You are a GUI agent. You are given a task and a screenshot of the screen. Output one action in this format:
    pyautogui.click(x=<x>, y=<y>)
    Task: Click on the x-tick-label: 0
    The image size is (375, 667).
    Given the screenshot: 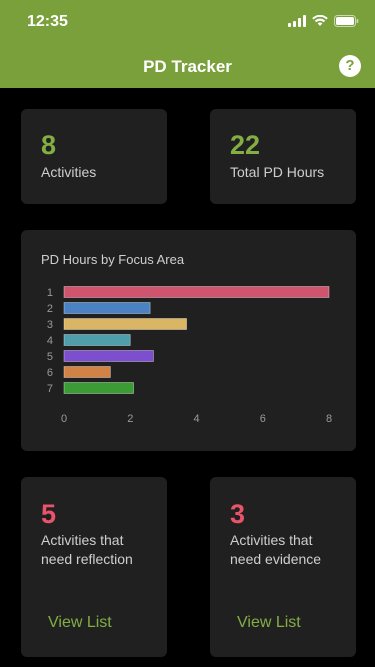 What is the action you would take?
    pyautogui.click(x=64, y=419)
    